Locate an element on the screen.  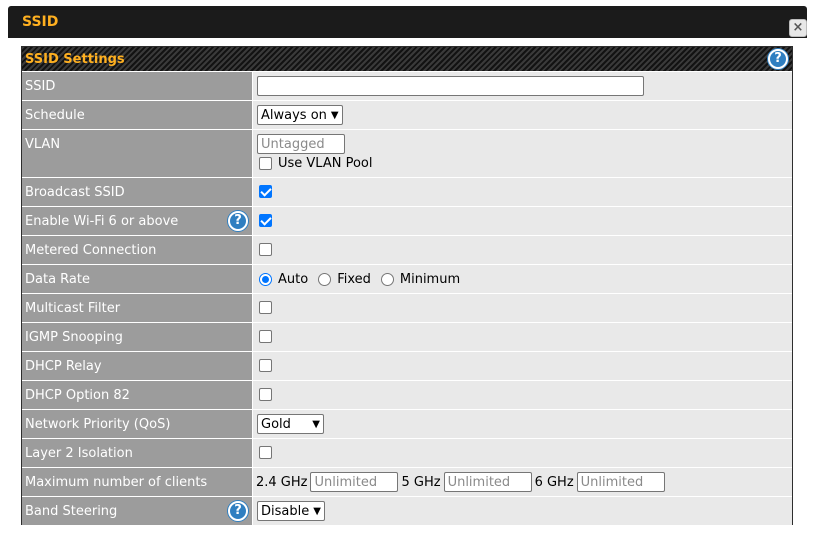
dhcp-relay-checkbox is located at coordinates (265, 365).